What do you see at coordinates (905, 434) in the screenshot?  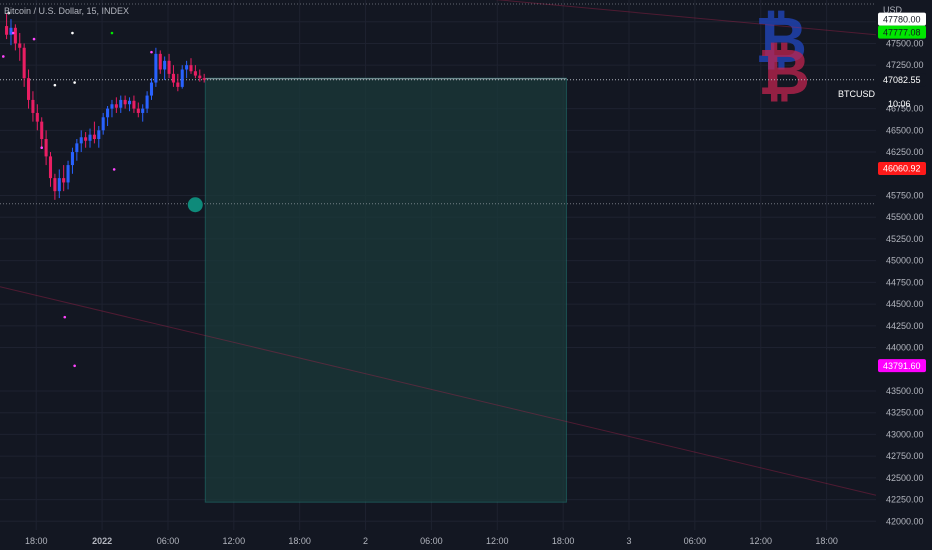 I see `price-tick-label: 43000.00` at bounding box center [905, 434].